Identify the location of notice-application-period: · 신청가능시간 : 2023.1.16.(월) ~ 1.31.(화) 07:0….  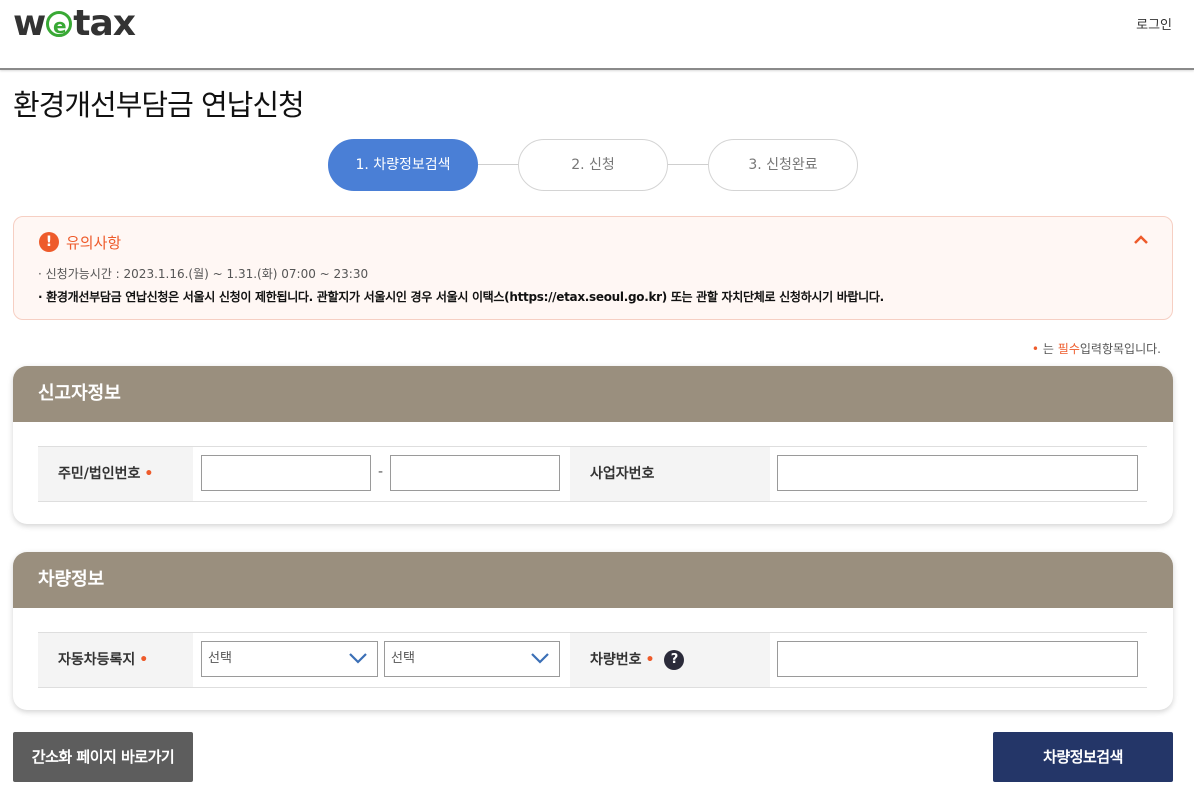
(203, 274).